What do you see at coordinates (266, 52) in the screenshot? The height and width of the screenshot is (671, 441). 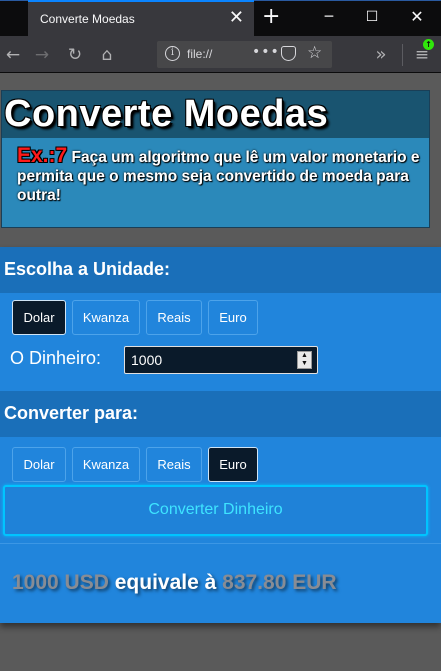 I see `page-actions-icon: •••` at bounding box center [266, 52].